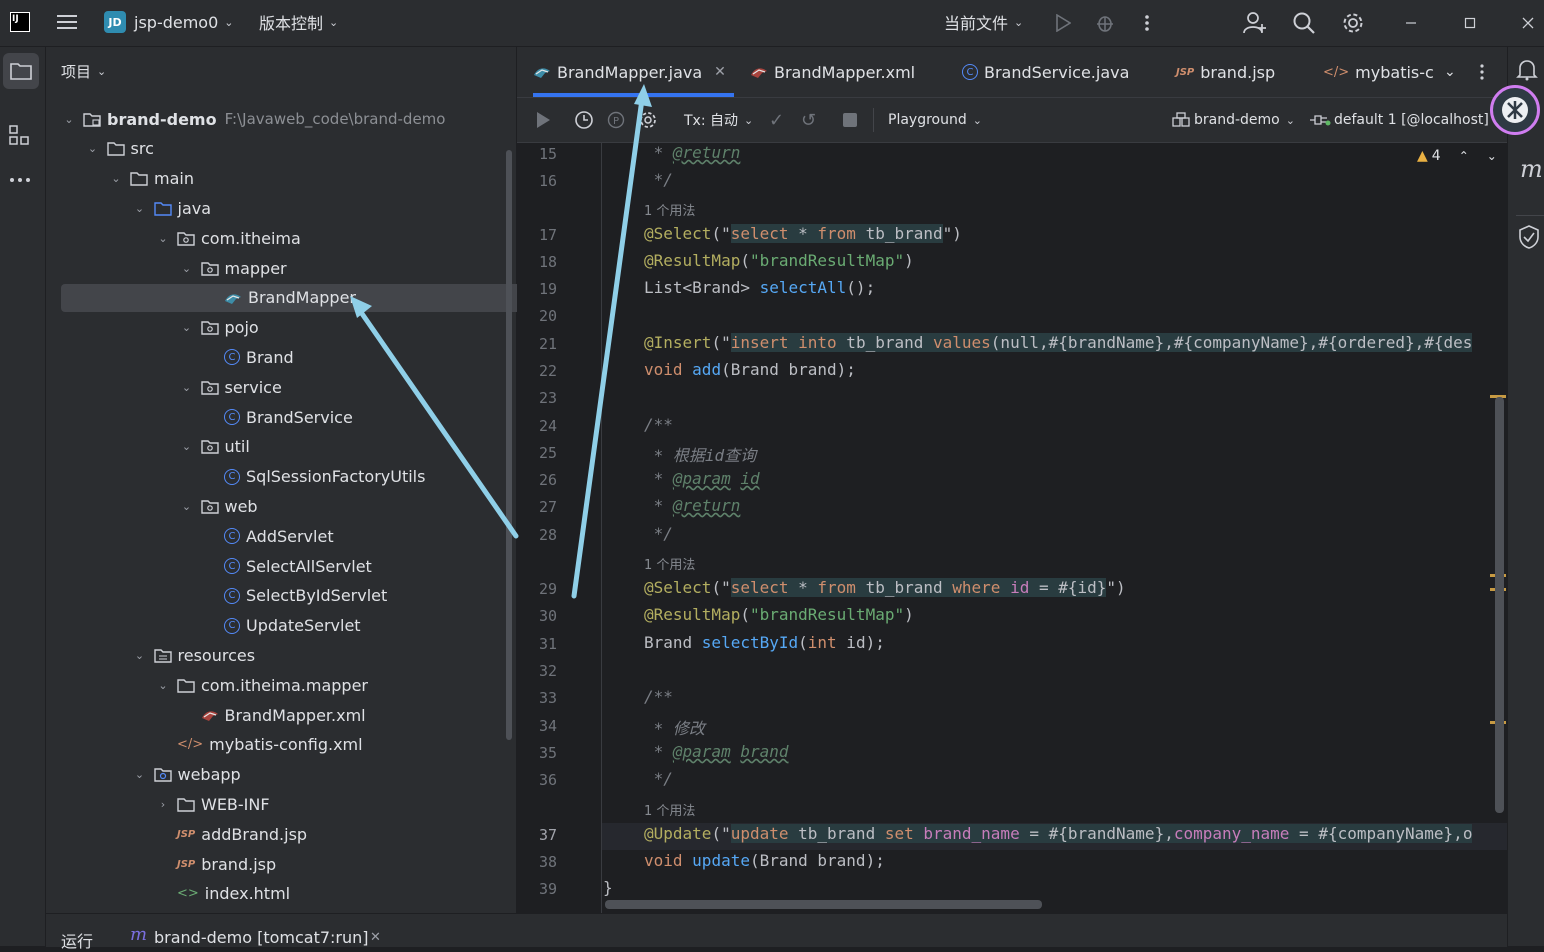  What do you see at coordinates (361, 307) in the screenshot?
I see `arrowhead-tree` at bounding box center [361, 307].